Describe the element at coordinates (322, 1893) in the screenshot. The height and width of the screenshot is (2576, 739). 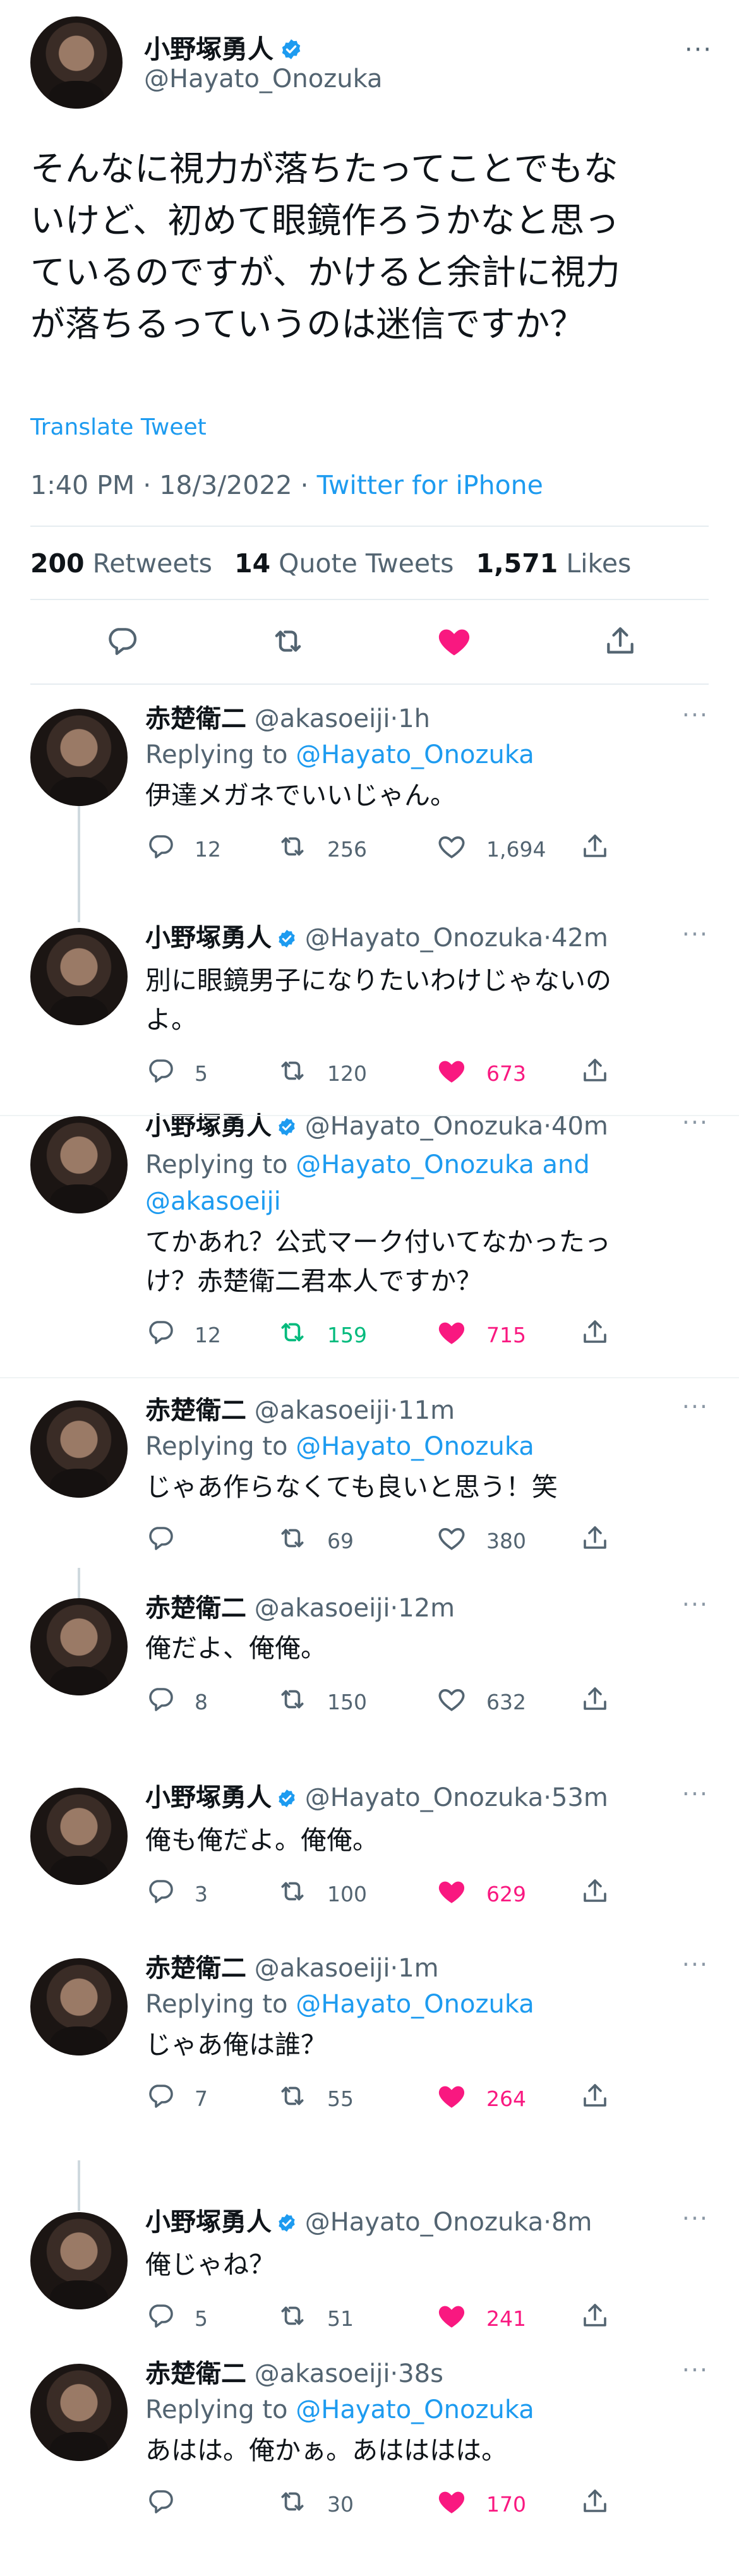
I see `retweet-button: 100` at that location.